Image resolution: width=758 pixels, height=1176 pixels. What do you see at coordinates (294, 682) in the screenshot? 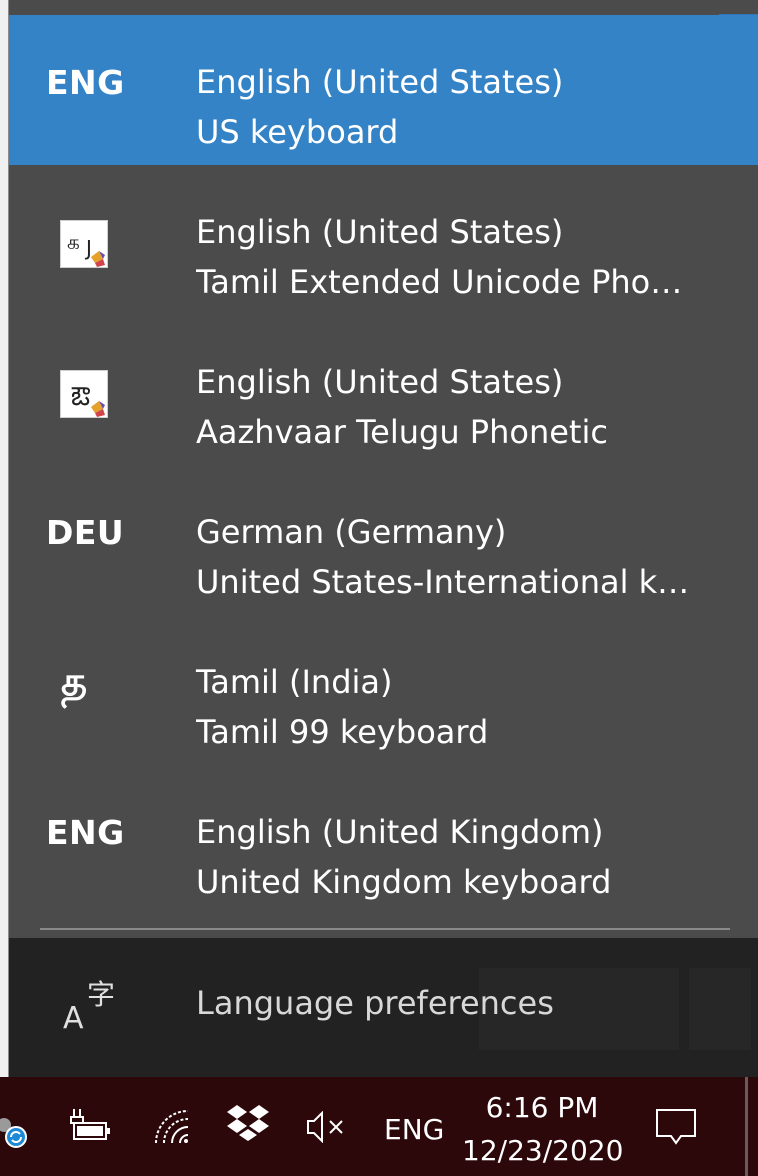
I see `language-name: Tamil (India)` at bounding box center [294, 682].